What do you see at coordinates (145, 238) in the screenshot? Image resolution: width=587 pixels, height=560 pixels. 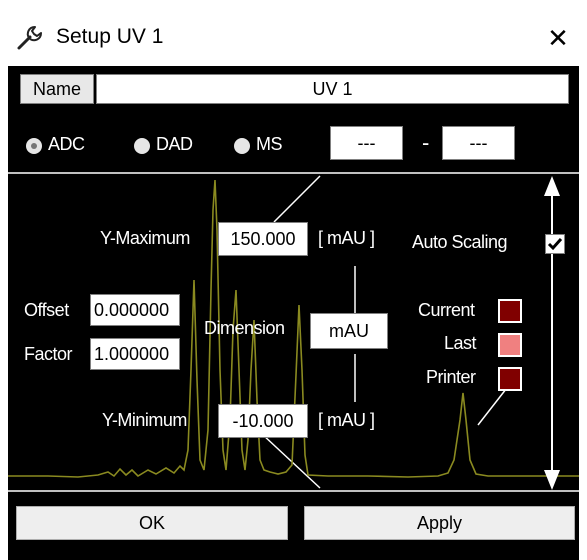 I see `y-maximum-label: Y-Maximum` at bounding box center [145, 238].